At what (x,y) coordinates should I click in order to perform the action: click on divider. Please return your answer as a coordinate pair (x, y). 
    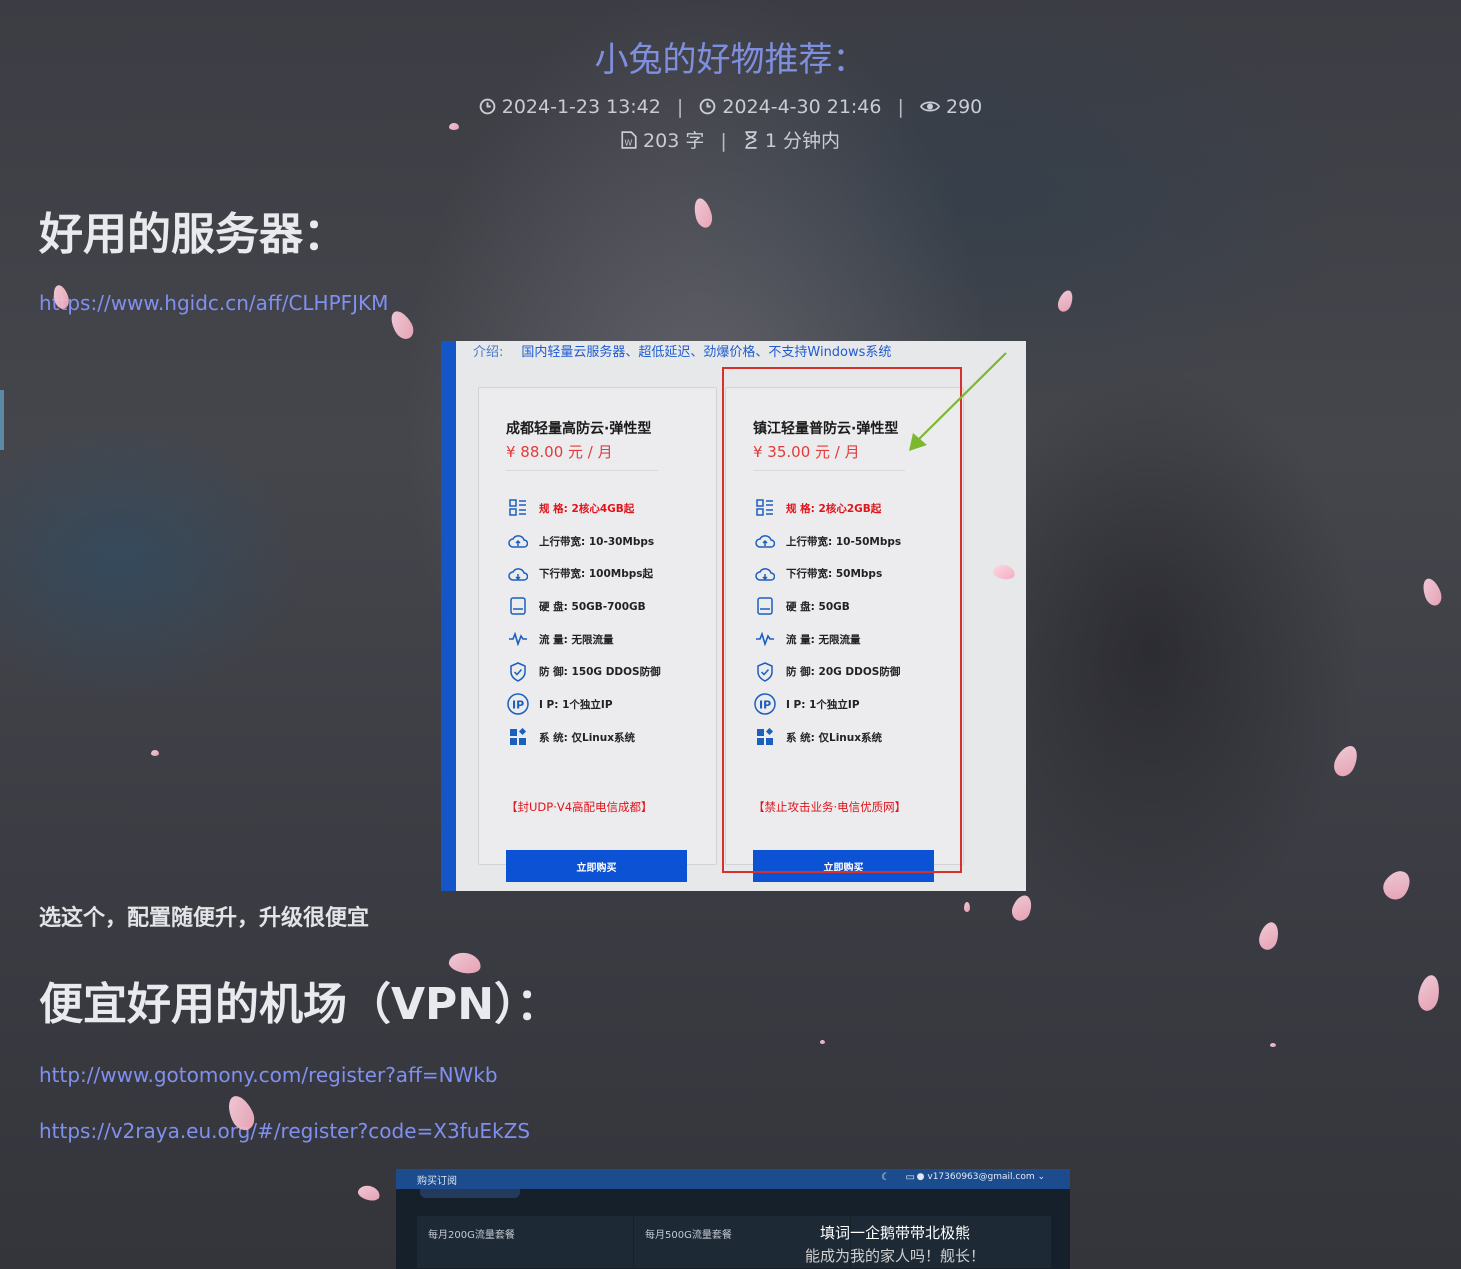
    Looking at the image, I should click on (582, 470).